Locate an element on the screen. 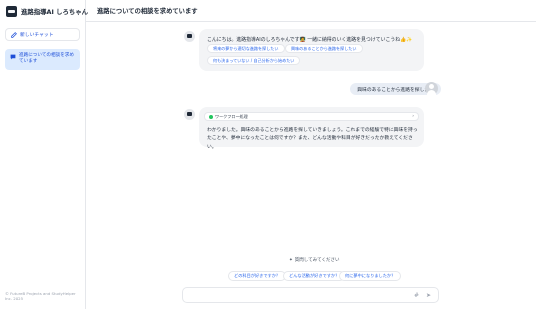 This screenshot has height=309, width=536. option-chip-interest: 興味のあることから進路を探したい is located at coordinates (324, 48).